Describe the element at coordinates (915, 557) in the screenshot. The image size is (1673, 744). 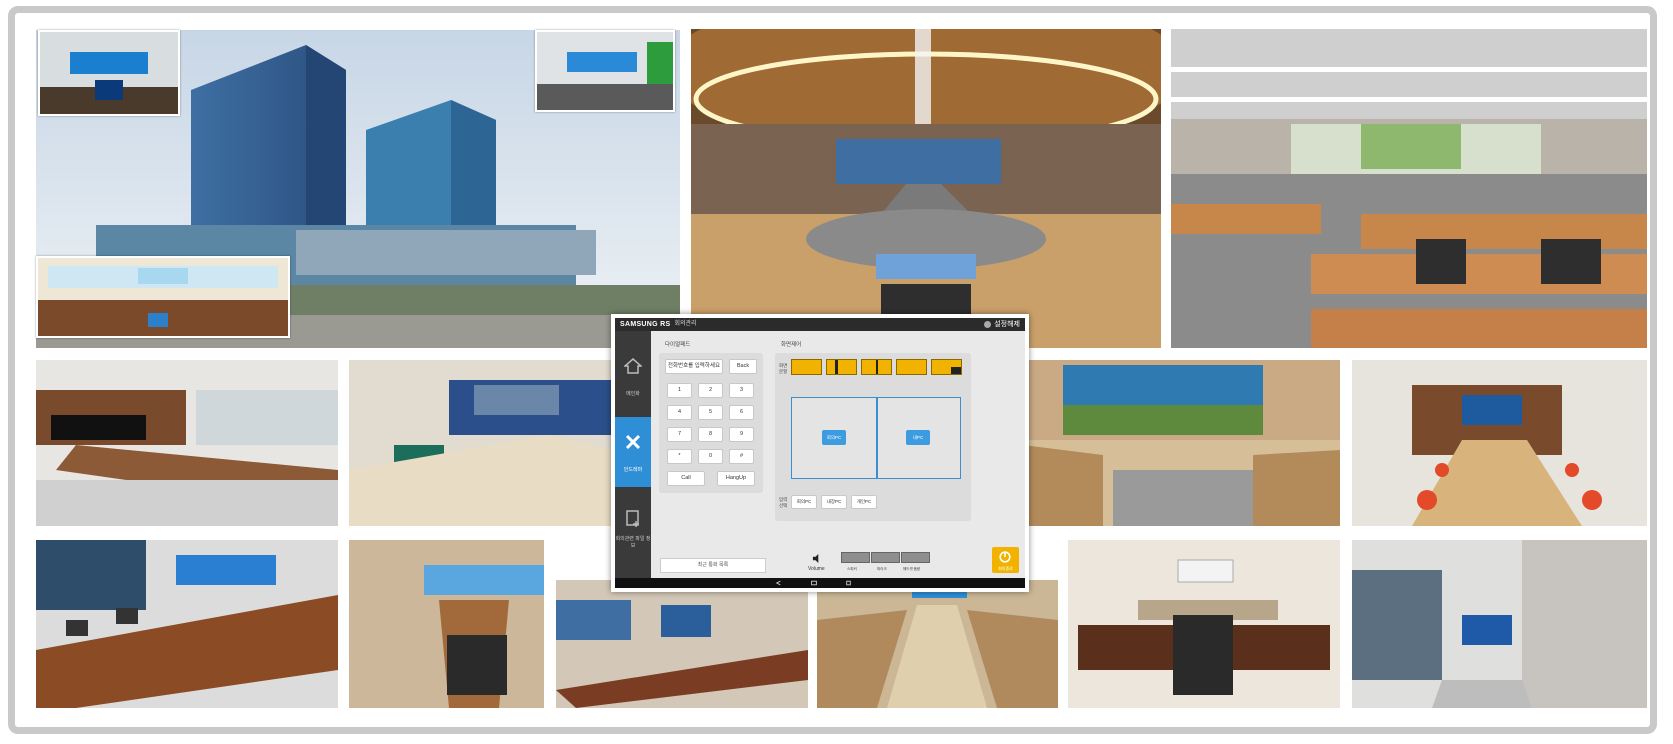
I see `volume-headset-button` at that location.